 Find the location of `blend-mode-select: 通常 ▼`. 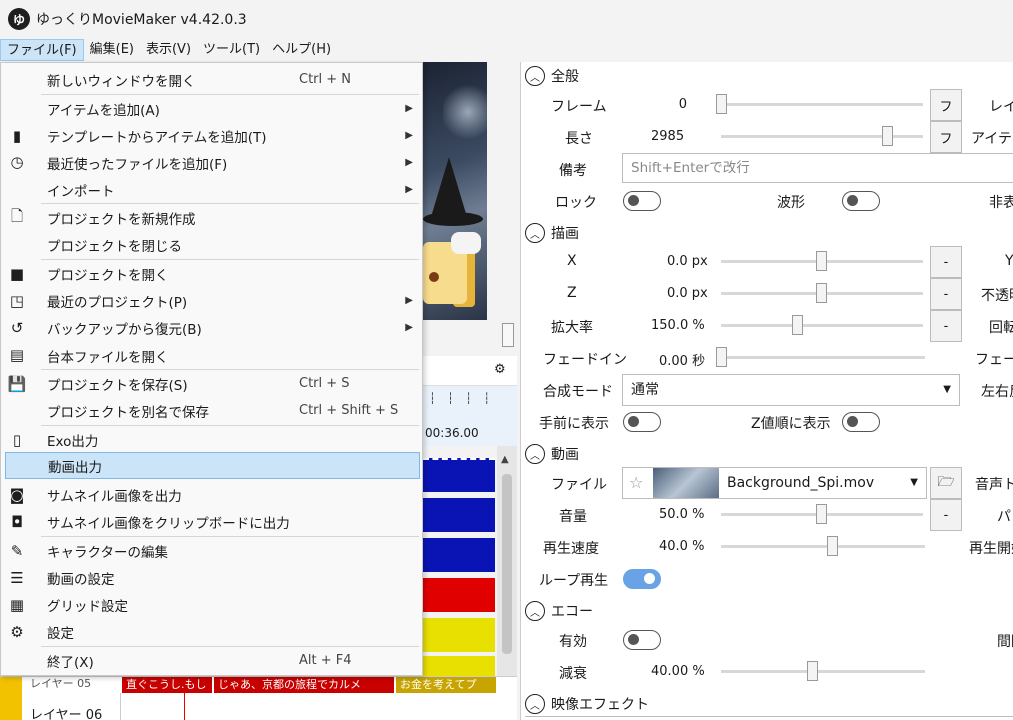

blend-mode-select: 通常 ▼ is located at coordinates (791, 390).